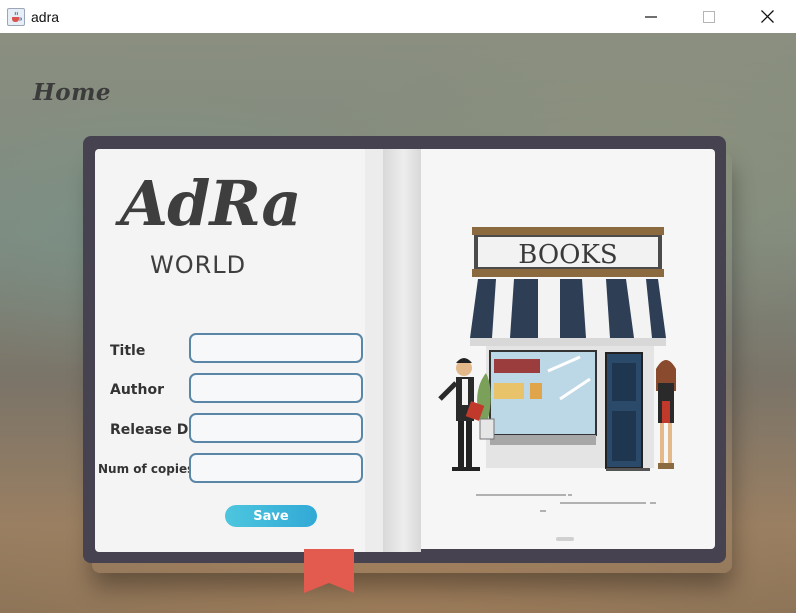 The image size is (796, 613). I want to click on close-icon, so click(767, 16).